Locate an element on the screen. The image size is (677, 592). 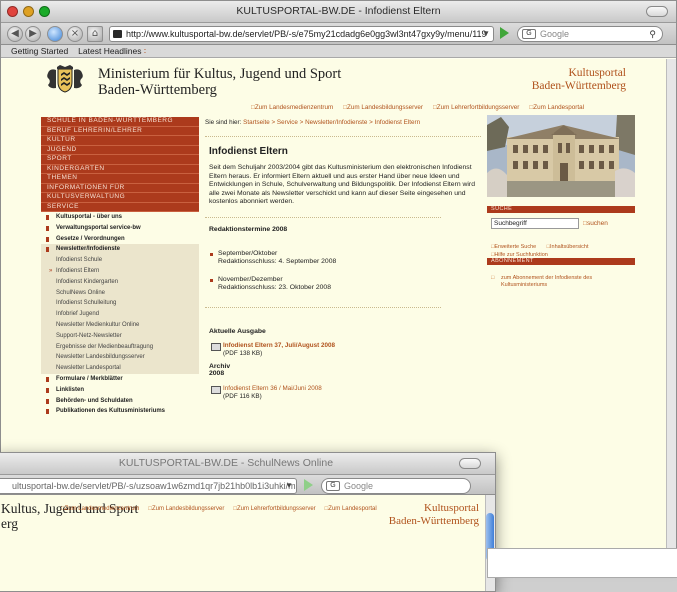
bookmarks-bar: Getting Started Latest Headlines ∶ is located at coordinates (338, 51).